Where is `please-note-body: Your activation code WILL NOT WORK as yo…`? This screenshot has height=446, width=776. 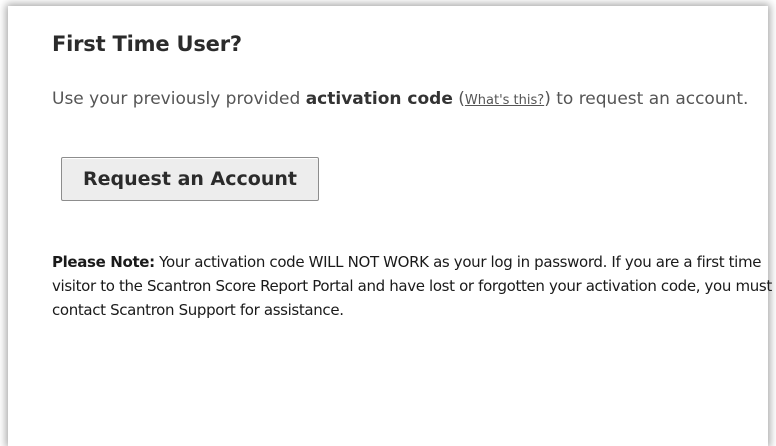 please-note-body: Your activation code WILL NOT WORK as yo… is located at coordinates (412, 286).